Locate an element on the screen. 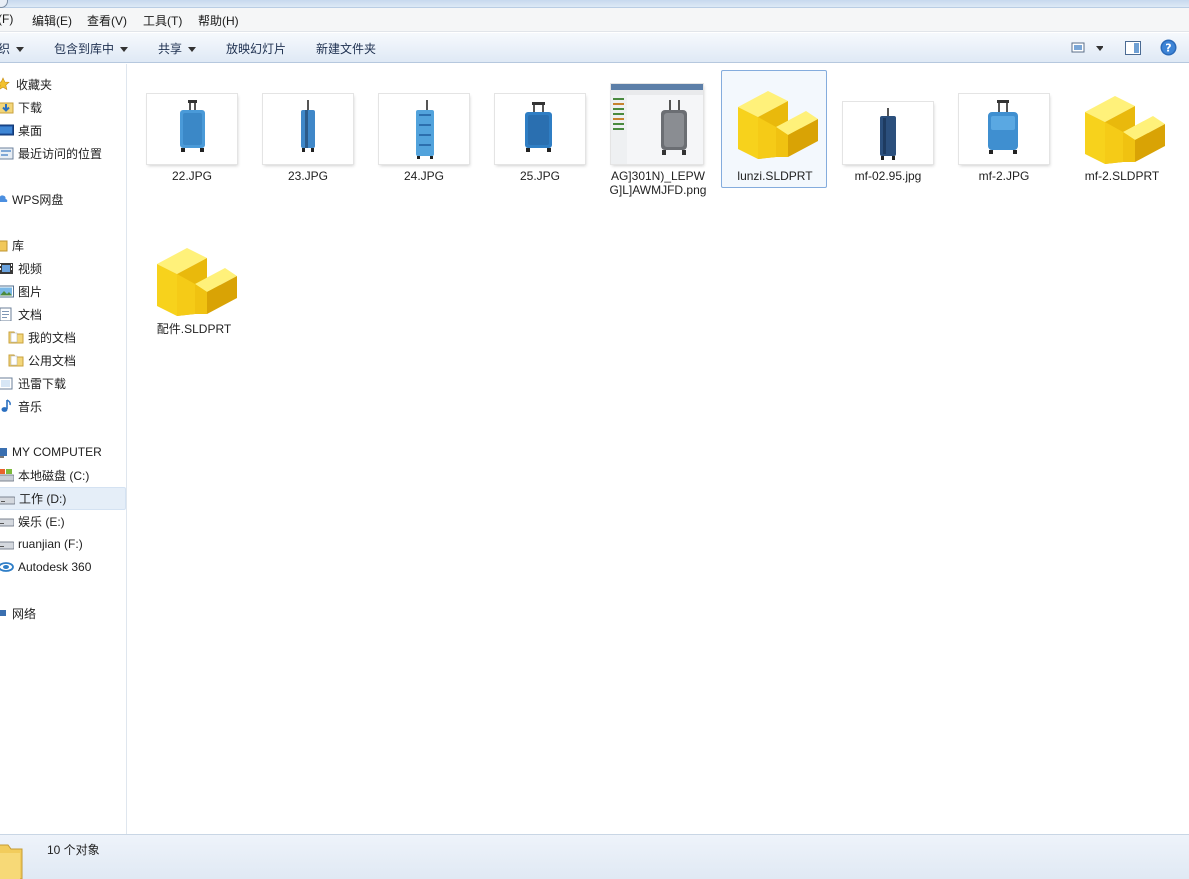 Image resolution: width=1189 pixels, height=879 pixels. file-item: mf-2.SLDPRT is located at coordinates (1122, 135).